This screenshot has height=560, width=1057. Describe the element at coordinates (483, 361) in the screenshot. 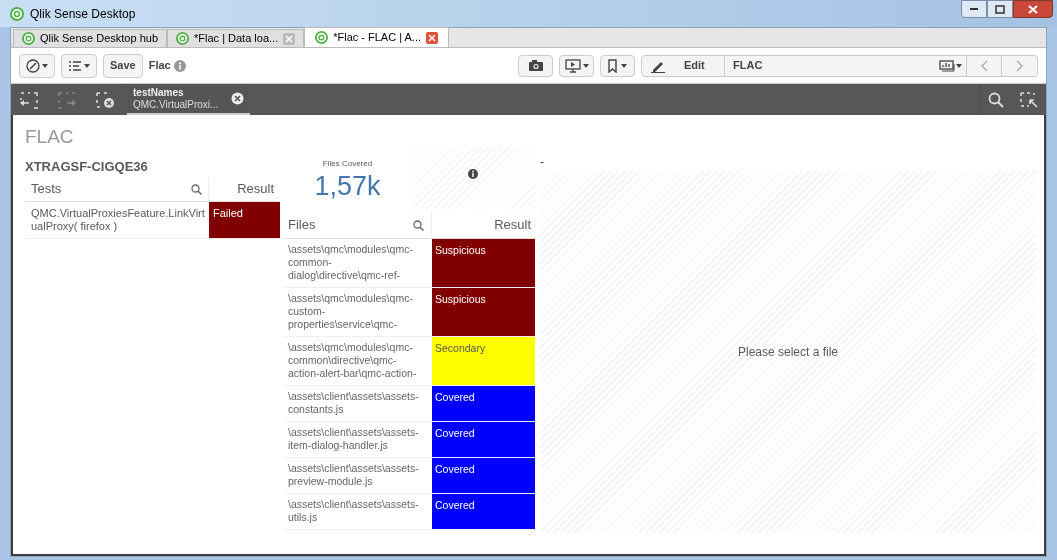

I see `result-cell: Secondary` at that location.